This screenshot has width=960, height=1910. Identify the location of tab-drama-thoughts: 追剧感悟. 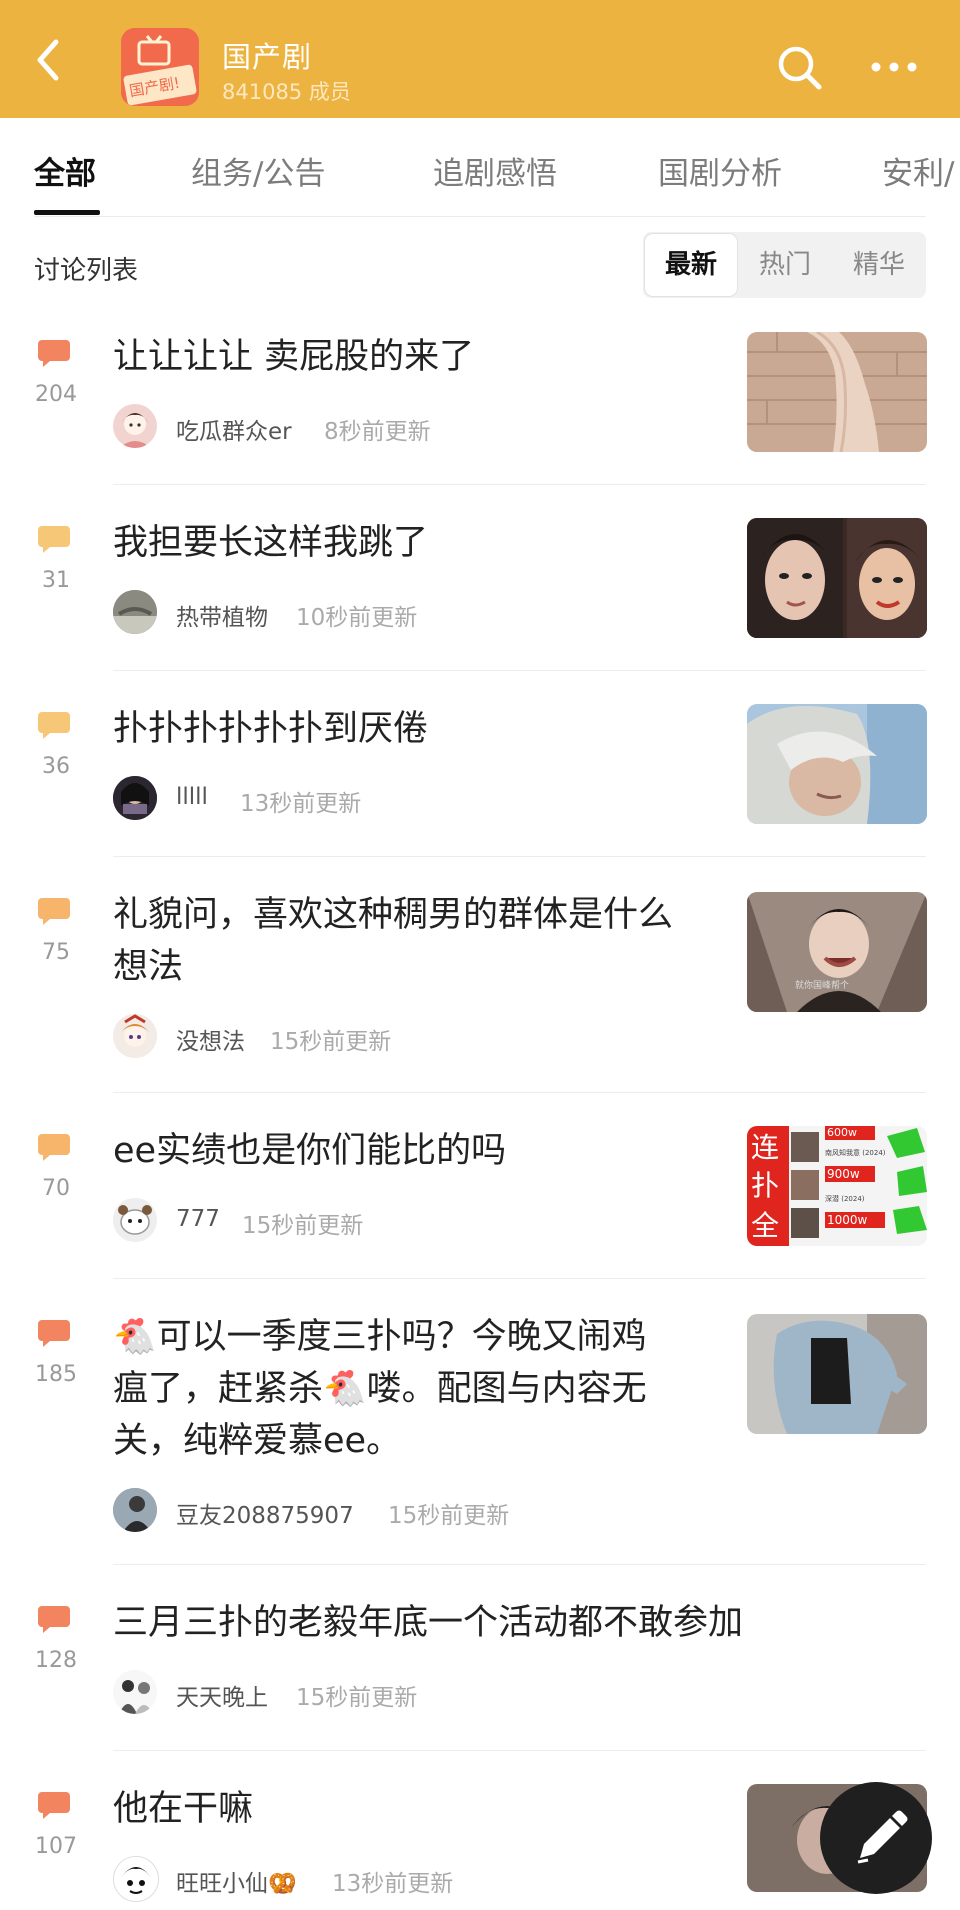
(495, 170).